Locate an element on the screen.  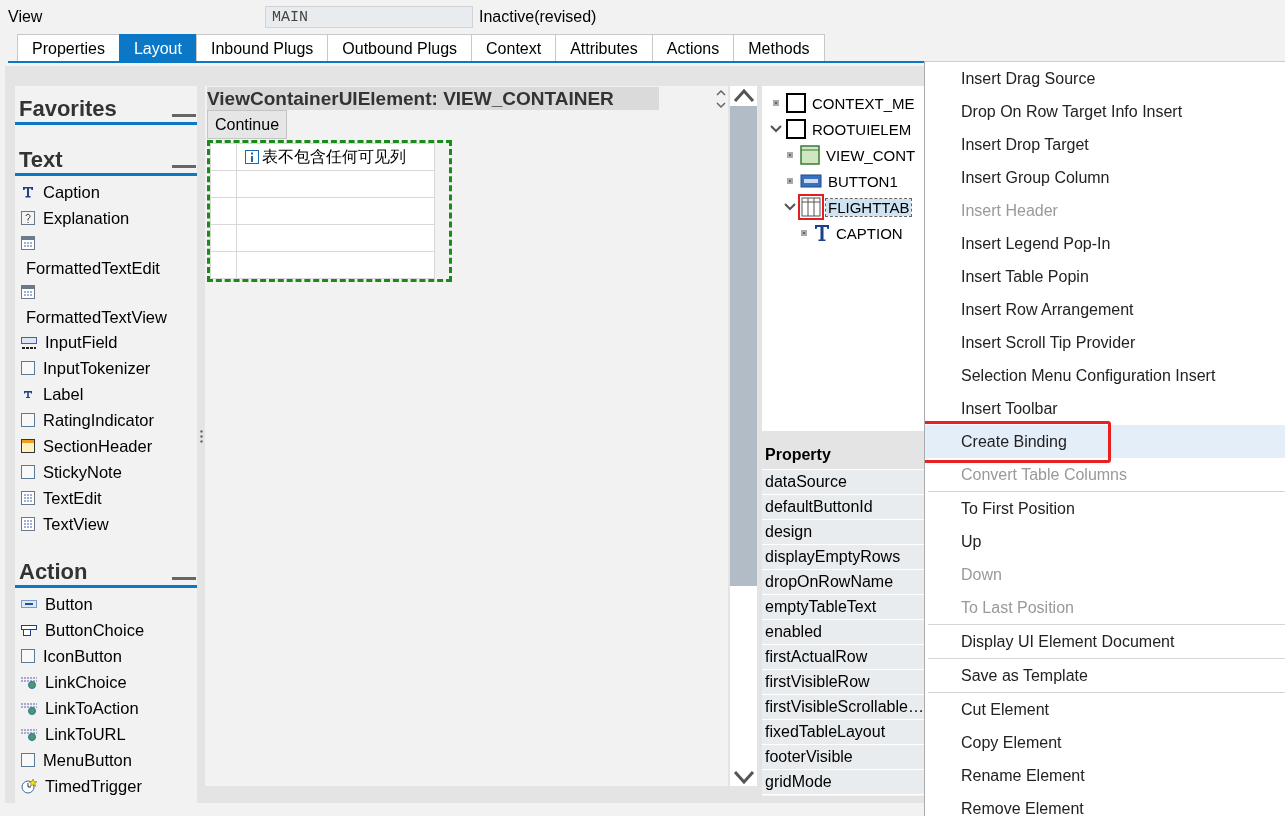
splitter-handle-icon is located at coordinates (201, 436).